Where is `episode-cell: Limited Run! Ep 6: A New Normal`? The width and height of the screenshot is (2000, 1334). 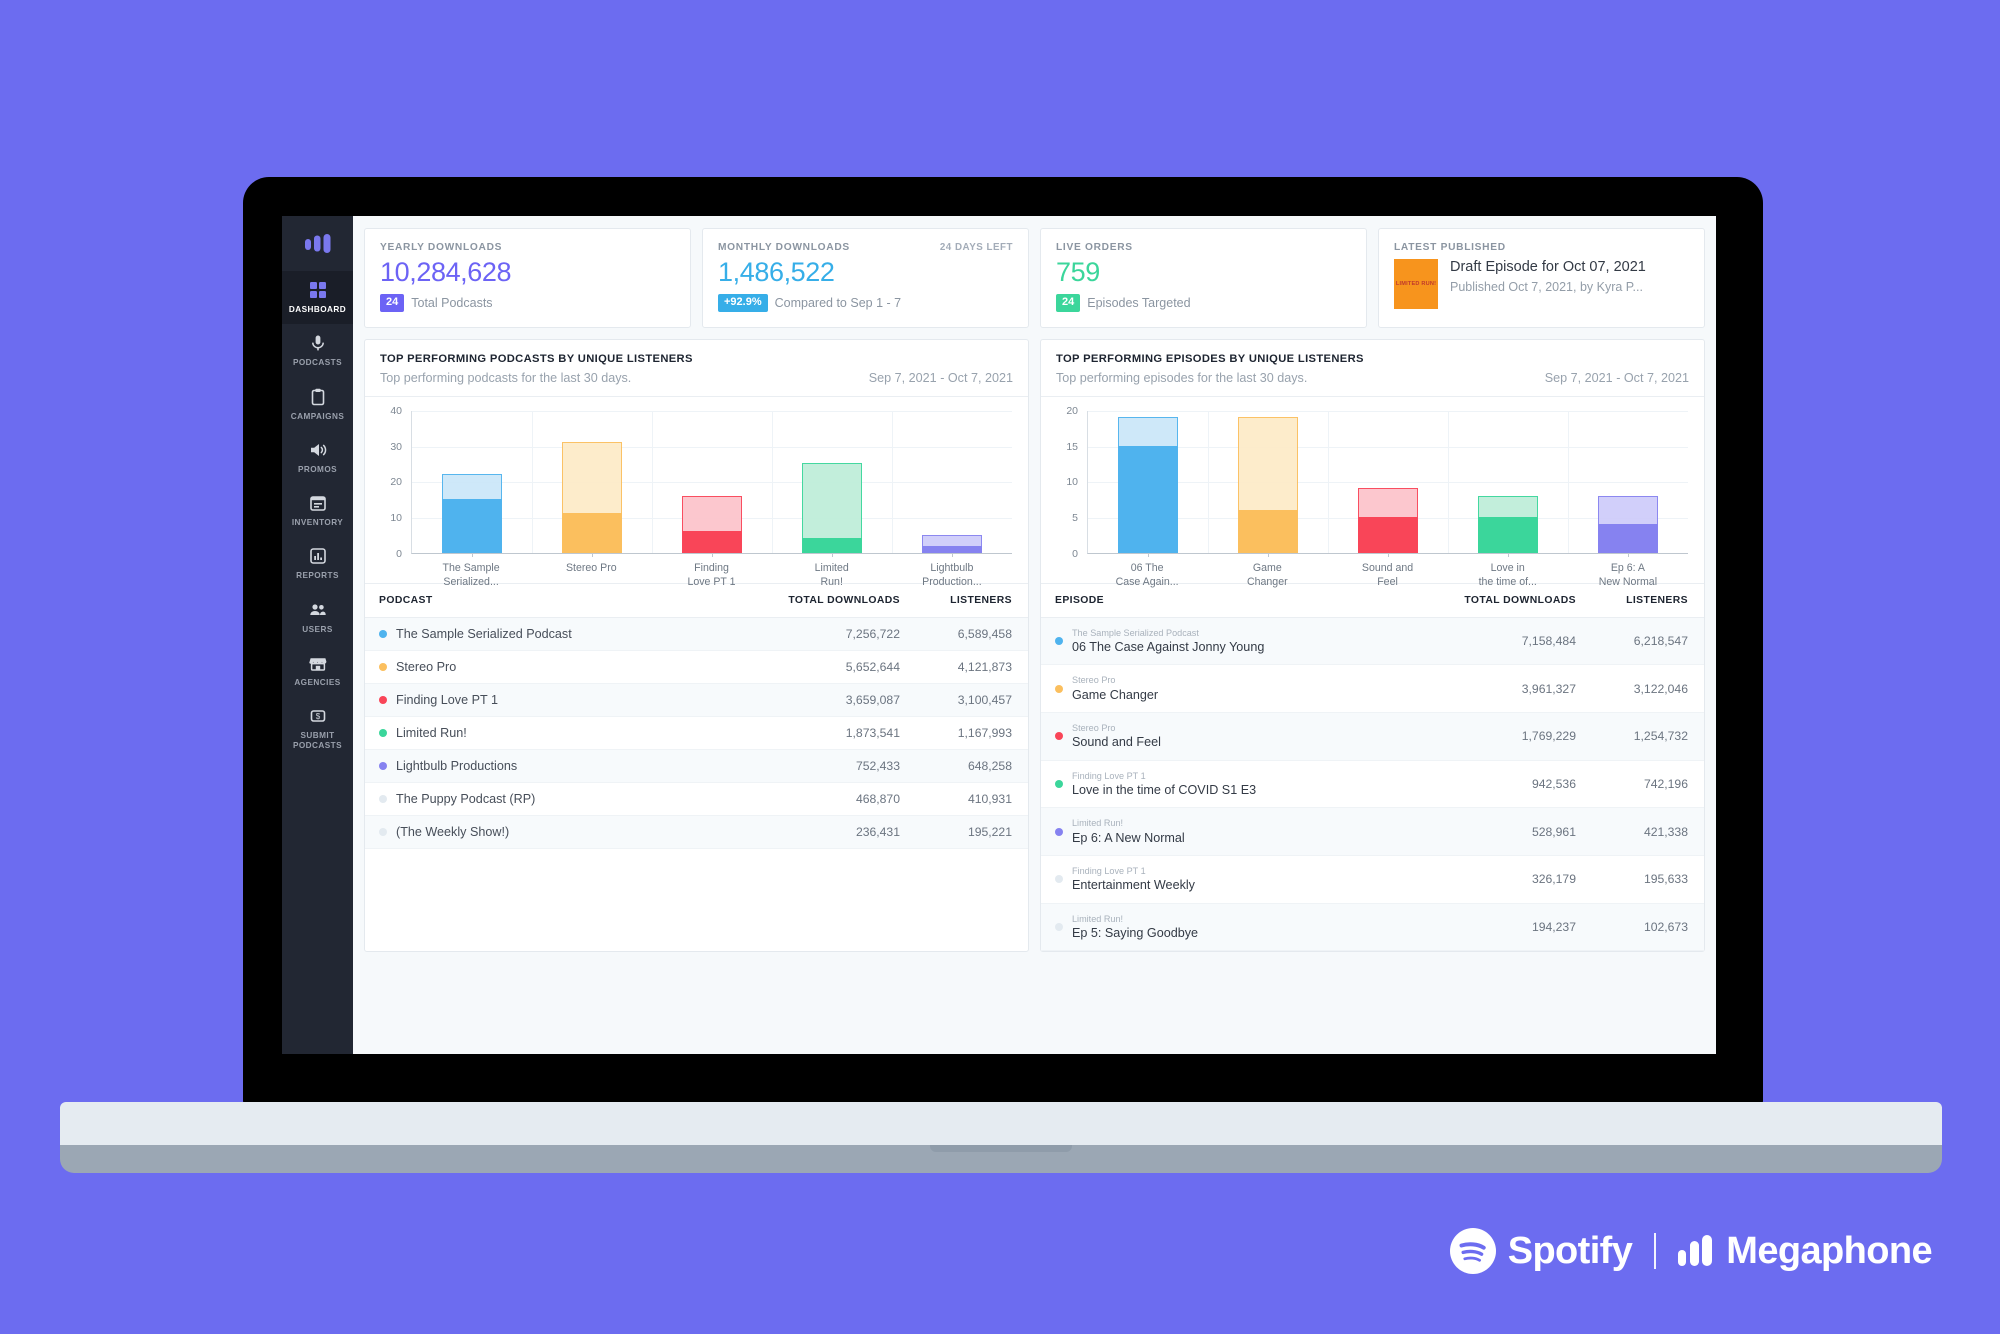 episode-cell: Limited Run! Ep 6: A New Normal is located at coordinates (1260, 831).